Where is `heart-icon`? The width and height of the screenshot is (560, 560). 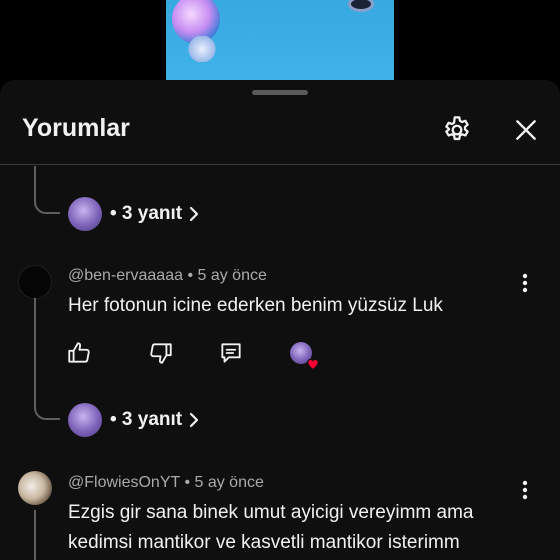
heart-icon is located at coordinates (313, 364).